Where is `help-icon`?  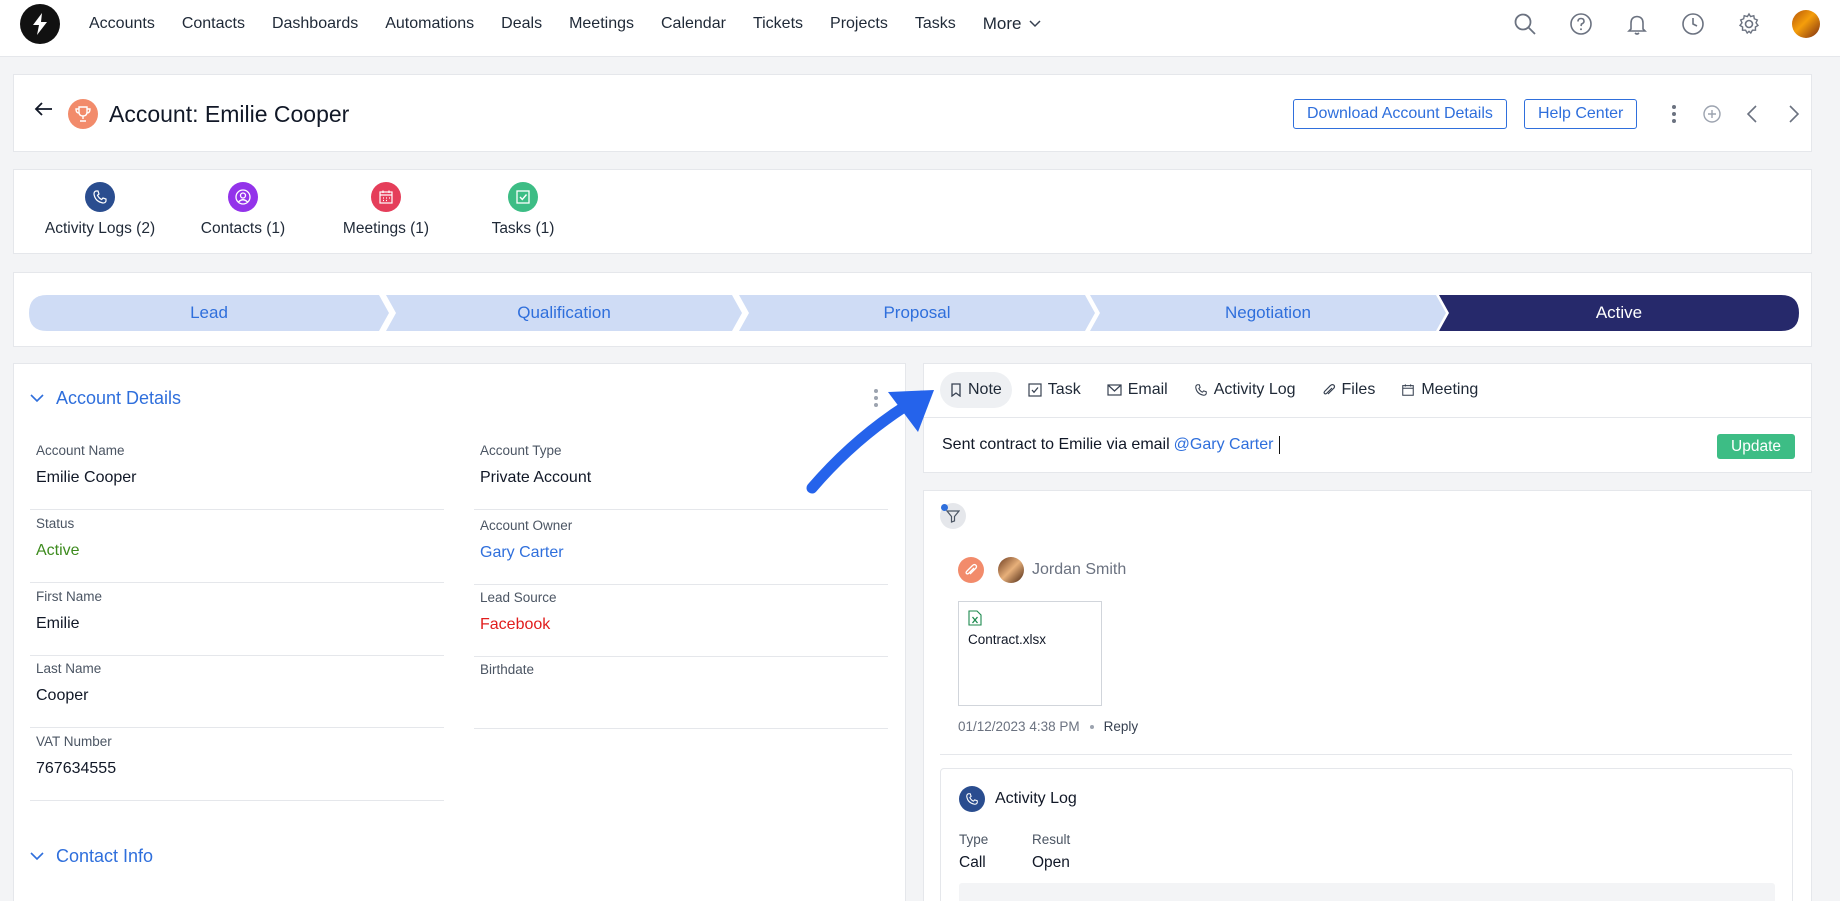
help-icon is located at coordinates (1581, 24).